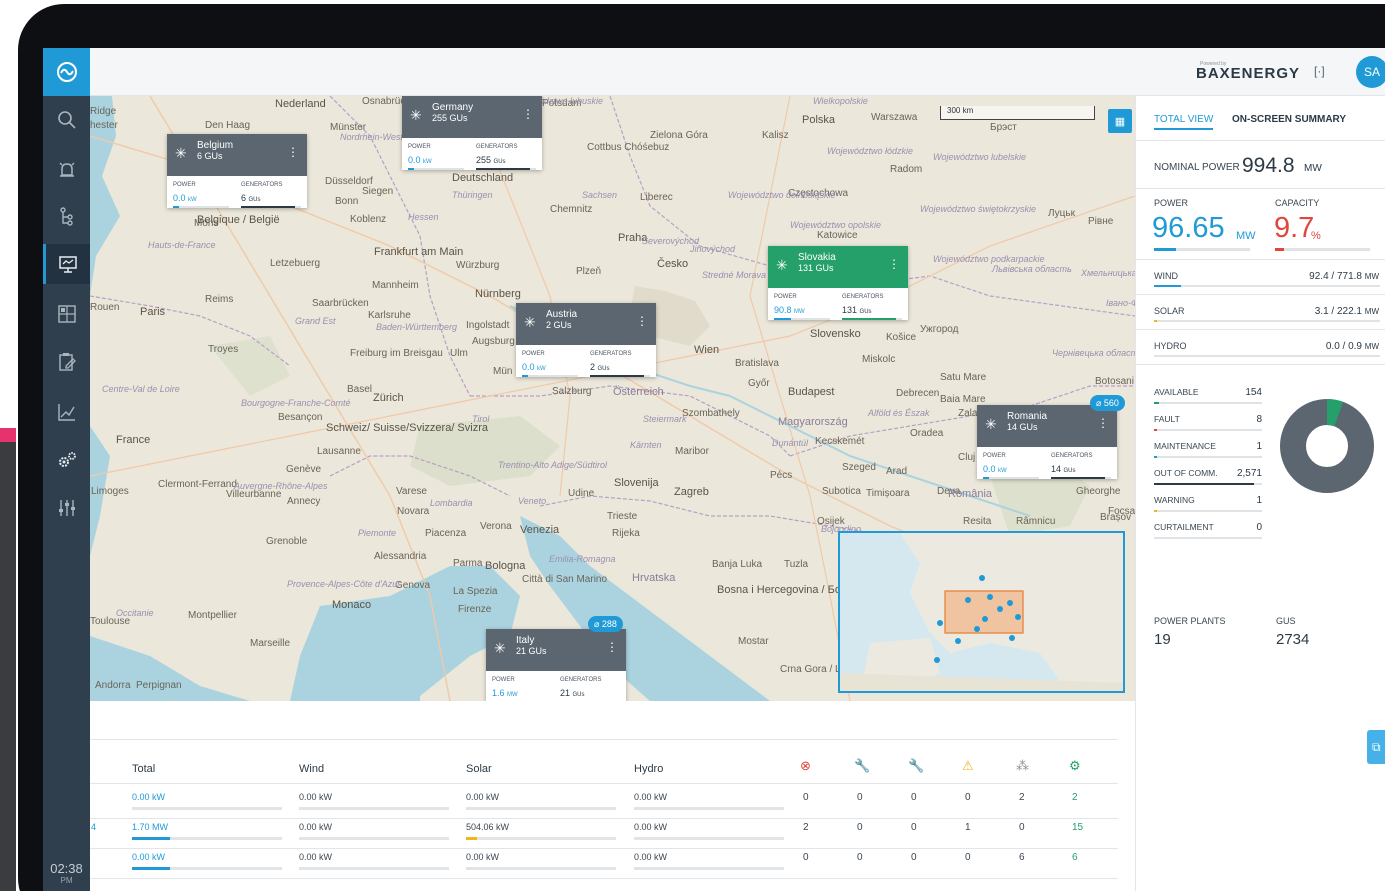 This screenshot has height=891, width=1385. I want to click on map-label: Satu Mare, so click(963, 377).